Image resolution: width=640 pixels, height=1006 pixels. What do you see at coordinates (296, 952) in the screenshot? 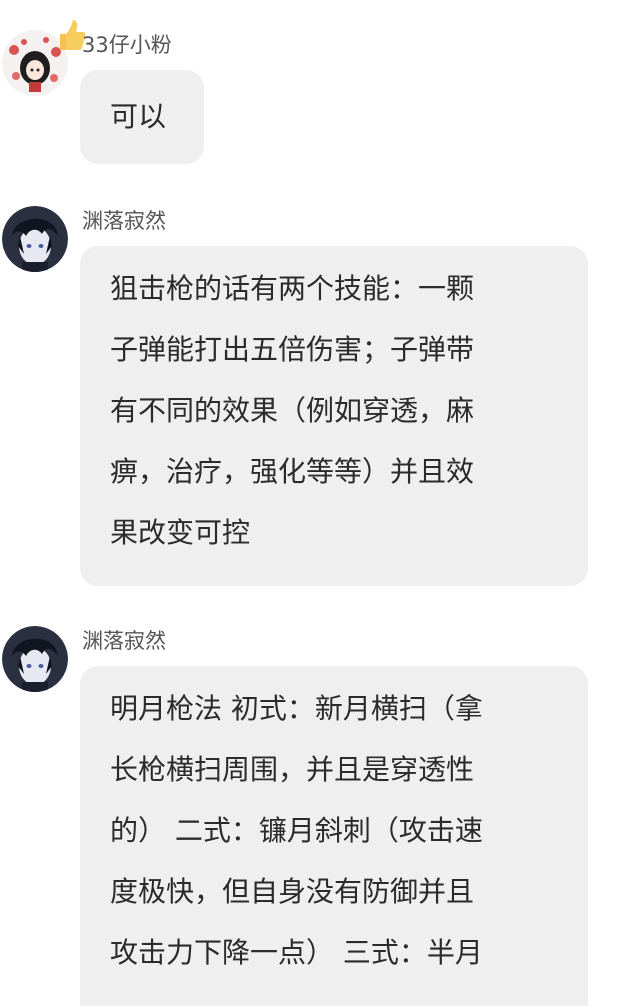
I see `message-line: 攻击力下降一点） 三式：半月` at bounding box center [296, 952].